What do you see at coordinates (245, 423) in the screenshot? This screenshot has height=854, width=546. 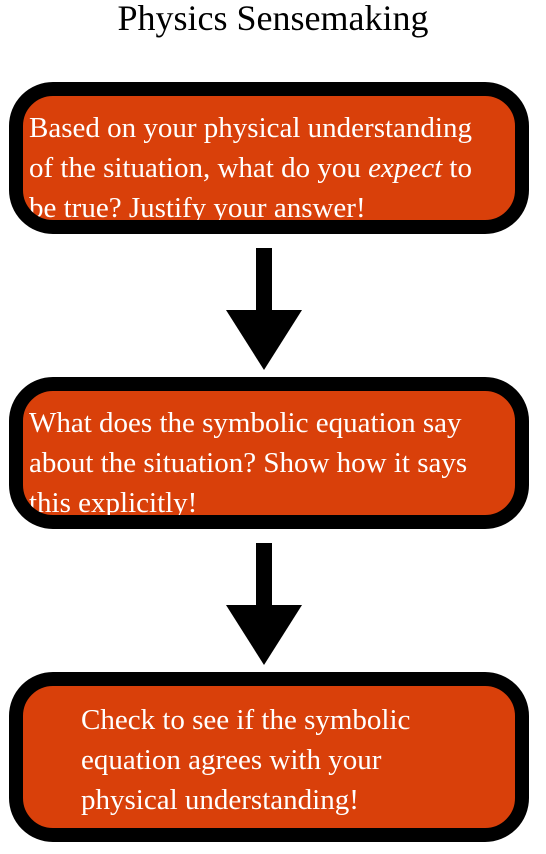 I see `step-line: What does the symbolic equation say` at bounding box center [245, 423].